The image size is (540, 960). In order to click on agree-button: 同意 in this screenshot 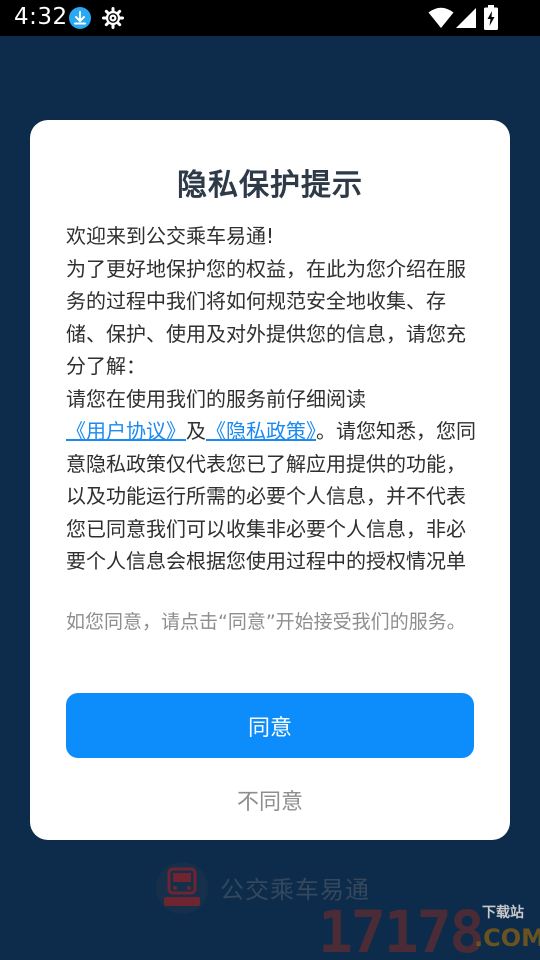, I will do `click(270, 725)`.